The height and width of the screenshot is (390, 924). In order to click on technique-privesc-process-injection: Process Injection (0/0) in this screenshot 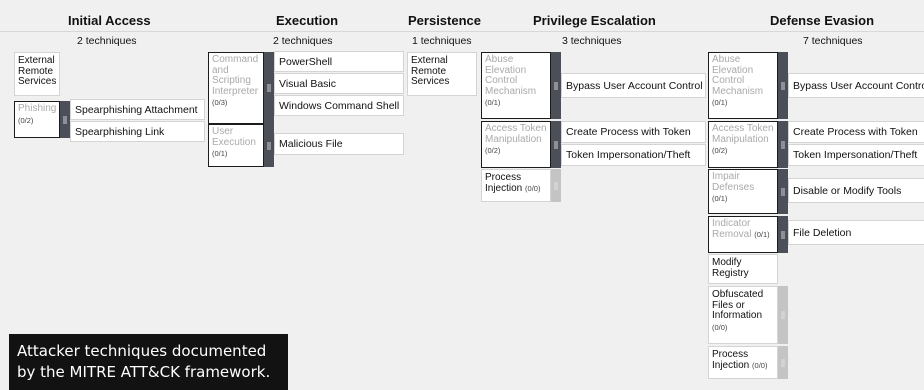, I will do `click(516, 185)`.